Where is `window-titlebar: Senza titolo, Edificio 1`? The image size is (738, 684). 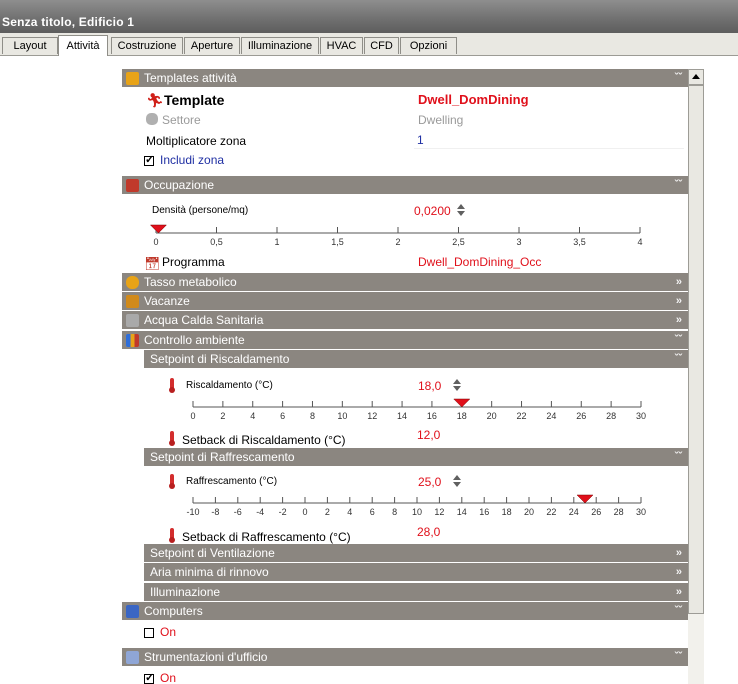 window-titlebar: Senza titolo, Edificio 1 is located at coordinates (369, 16).